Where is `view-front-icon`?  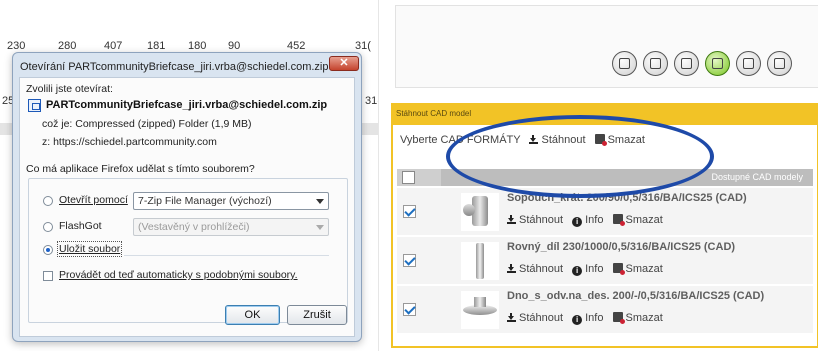 view-front-icon is located at coordinates (655, 63).